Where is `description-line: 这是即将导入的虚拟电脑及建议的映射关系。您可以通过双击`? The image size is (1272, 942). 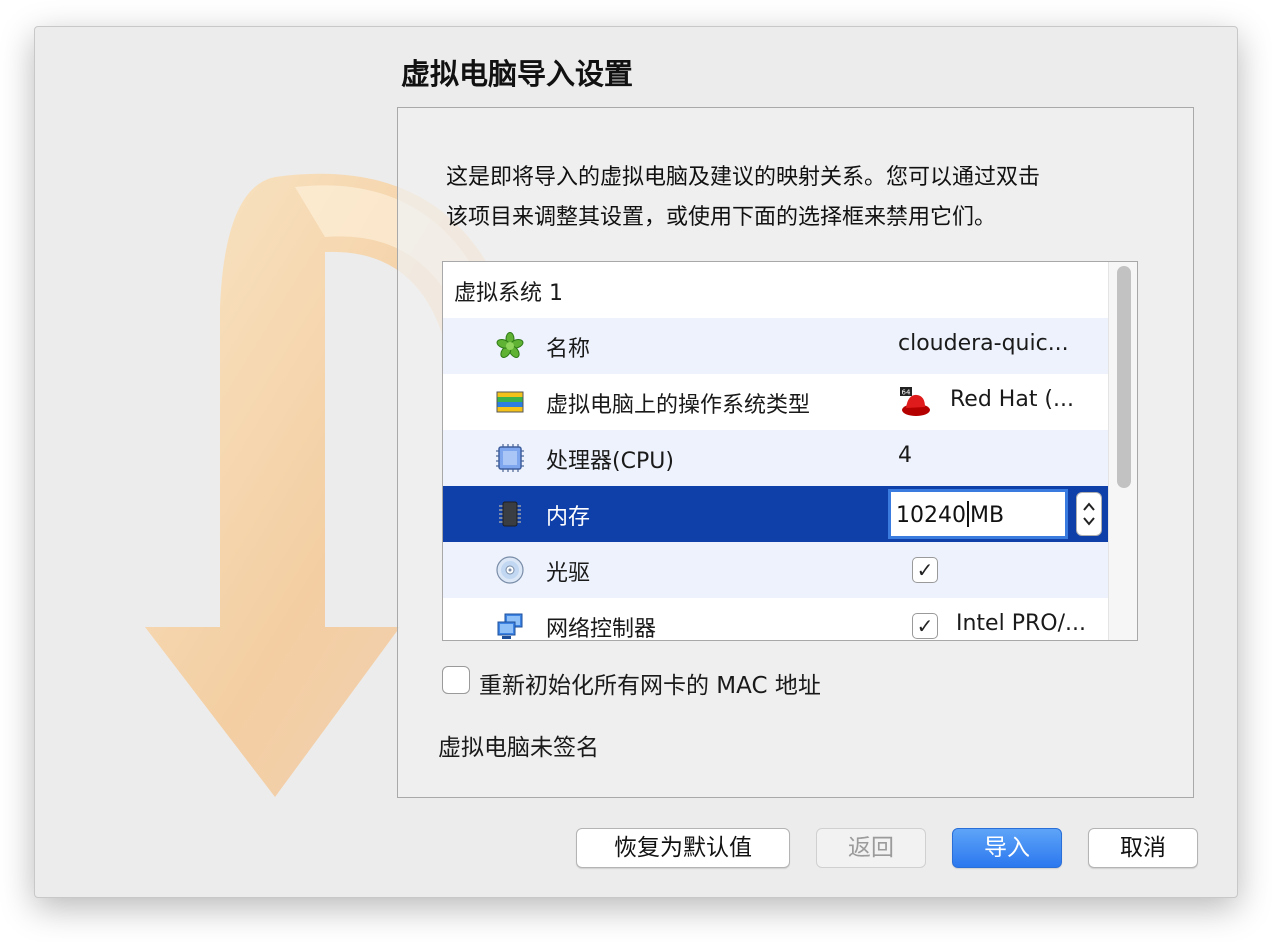
description-line: 这是即将导入的虚拟电脑及建议的映射关系。您可以通过双击 is located at coordinates (743, 177).